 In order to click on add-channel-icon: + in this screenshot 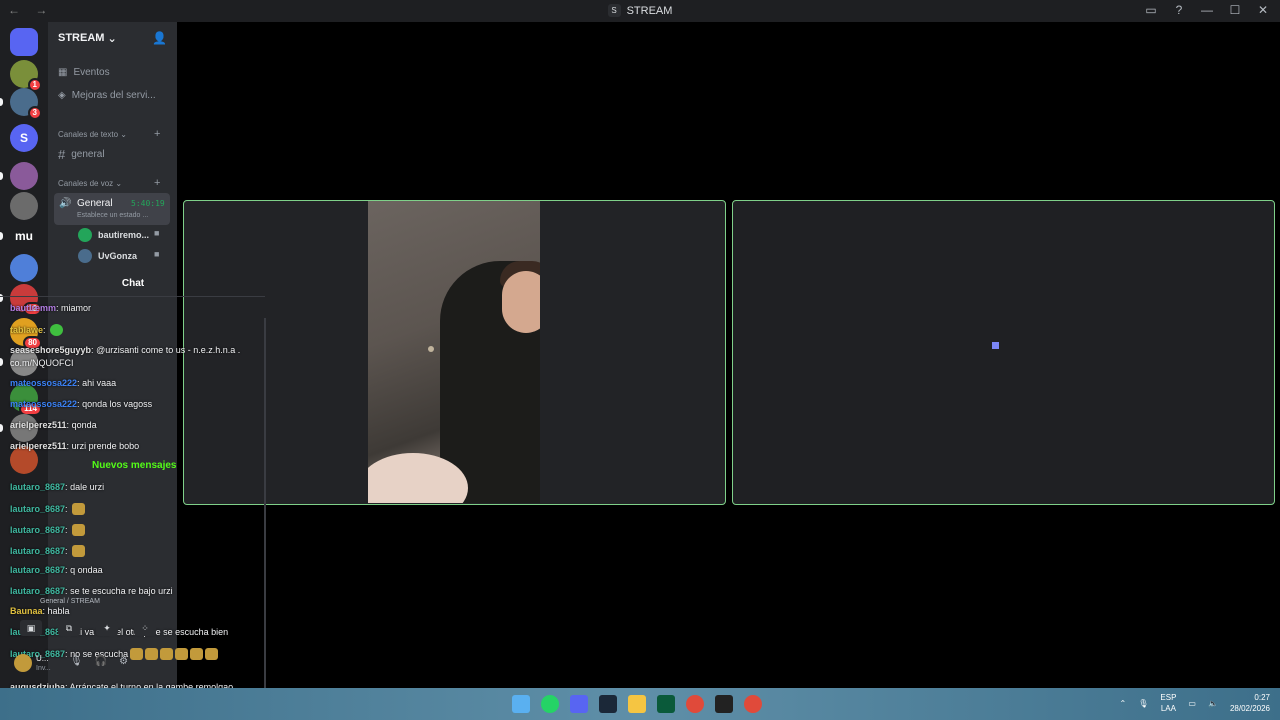, I will do `click(157, 134)`.